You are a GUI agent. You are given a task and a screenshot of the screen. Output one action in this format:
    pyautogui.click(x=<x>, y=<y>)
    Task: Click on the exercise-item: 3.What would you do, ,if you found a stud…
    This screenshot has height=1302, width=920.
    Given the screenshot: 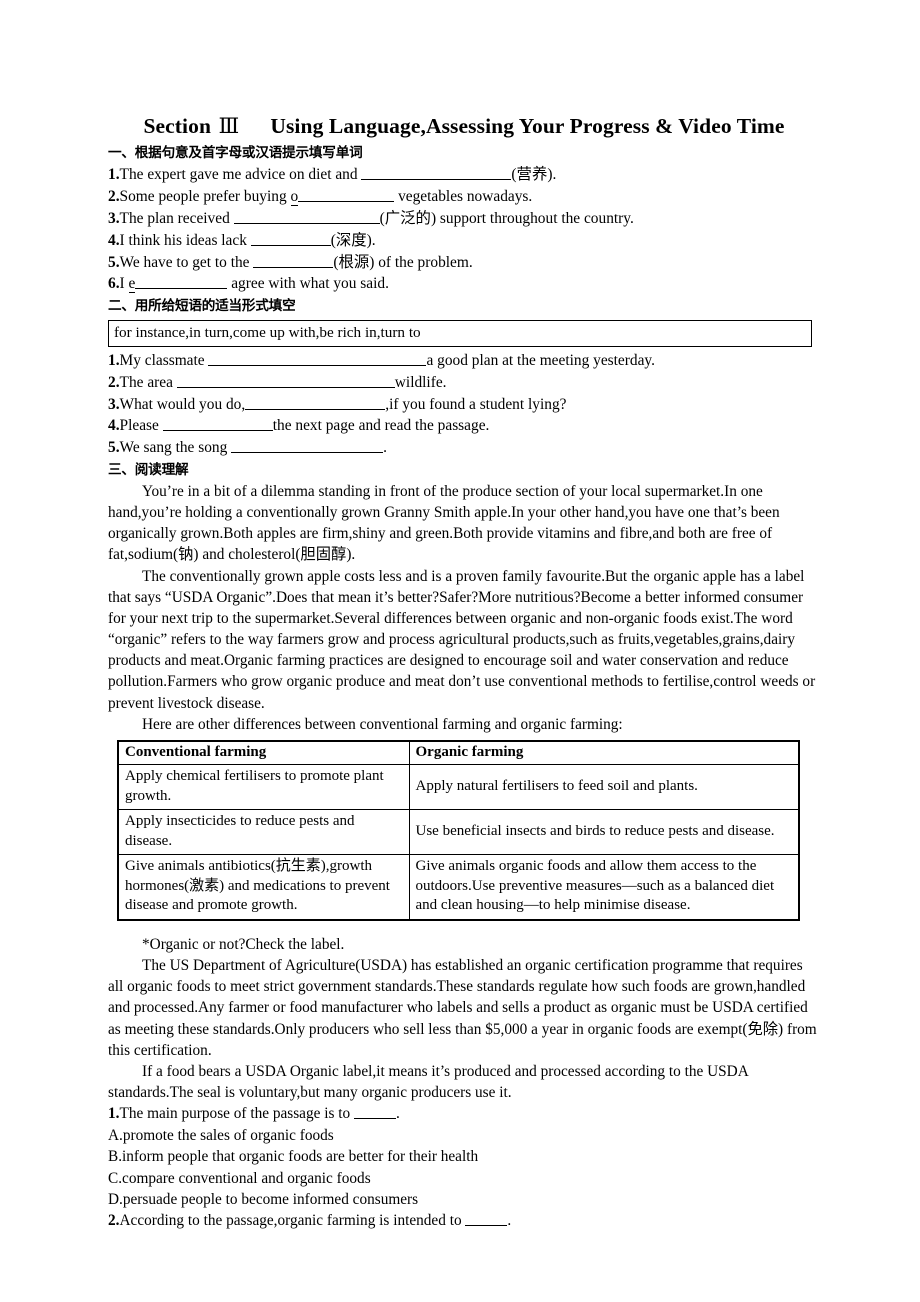 What is the action you would take?
    pyautogui.click(x=464, y=405)
    